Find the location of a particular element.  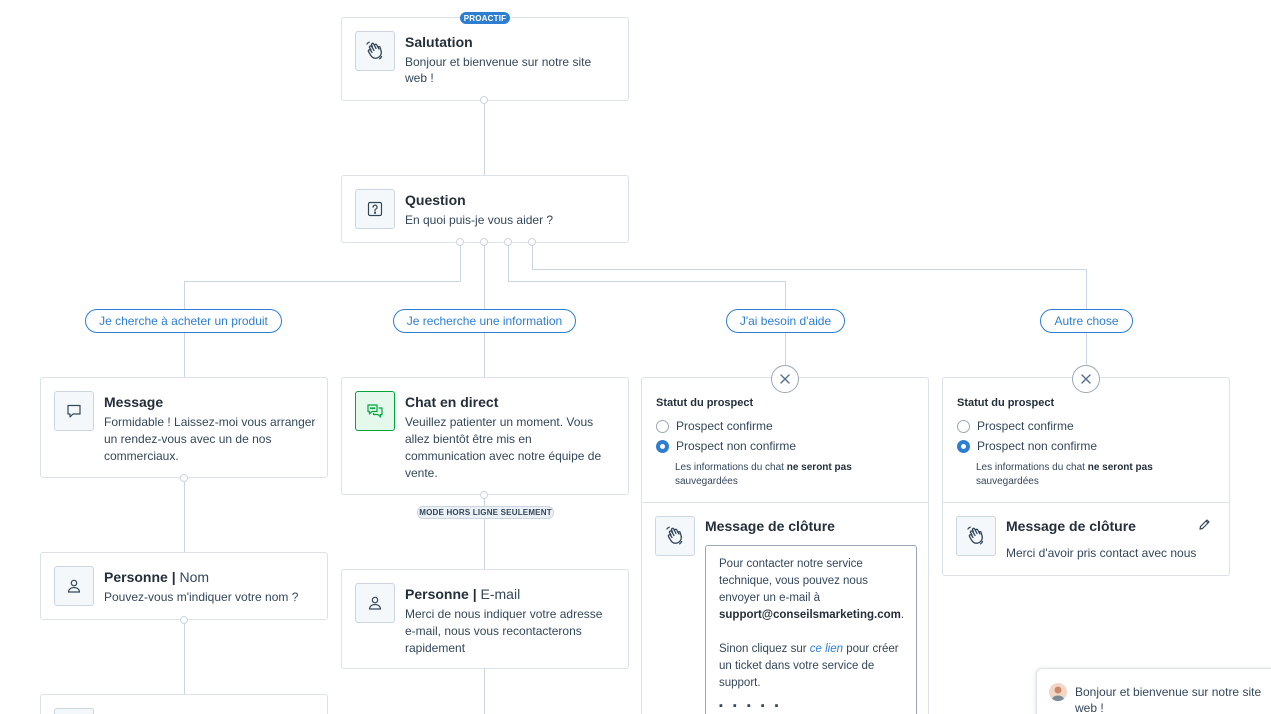

other-closing-title: Message de clôture is located at coordinates (1071, 526).